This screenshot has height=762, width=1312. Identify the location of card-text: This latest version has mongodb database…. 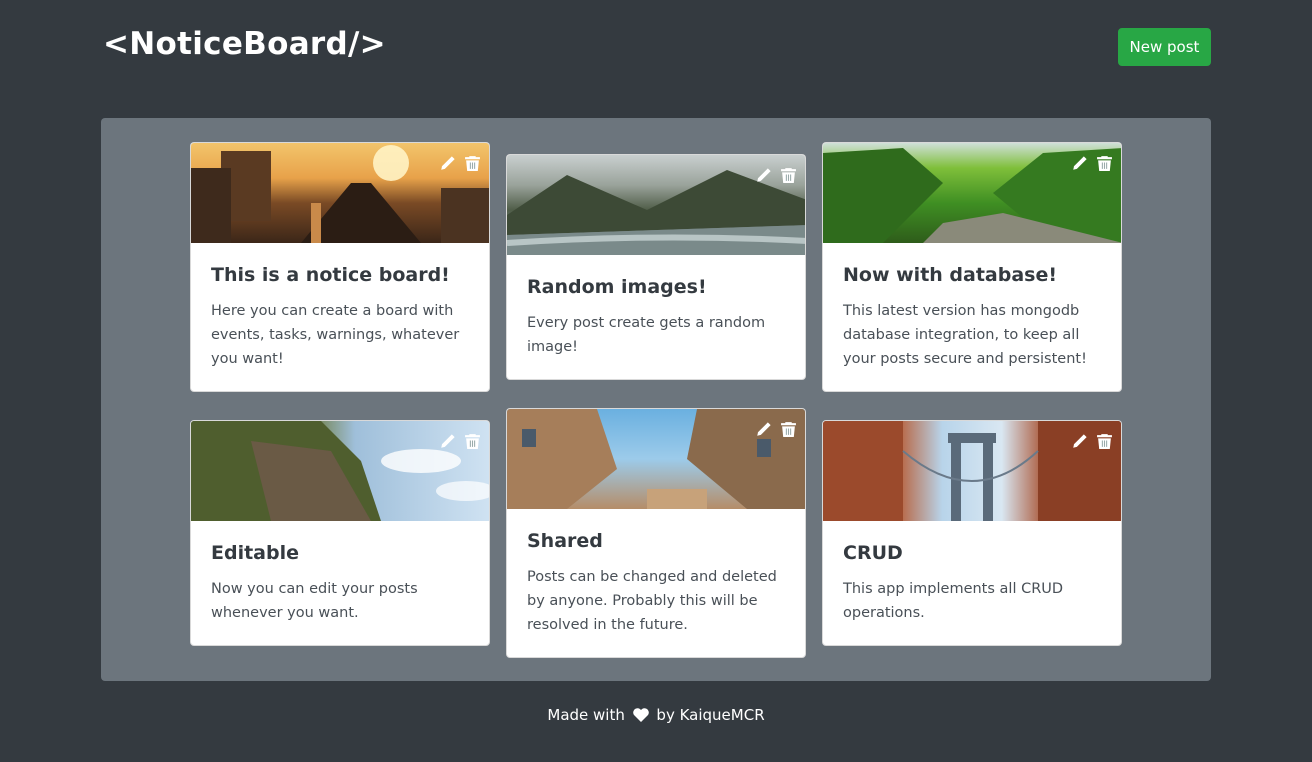
(965, 335).